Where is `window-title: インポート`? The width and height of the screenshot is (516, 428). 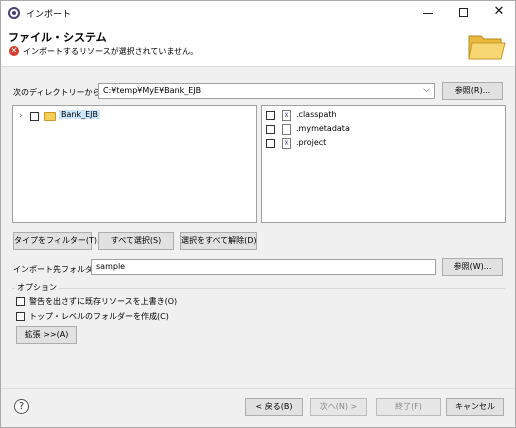
window-title: インポート is located at coordinates (49, 15).